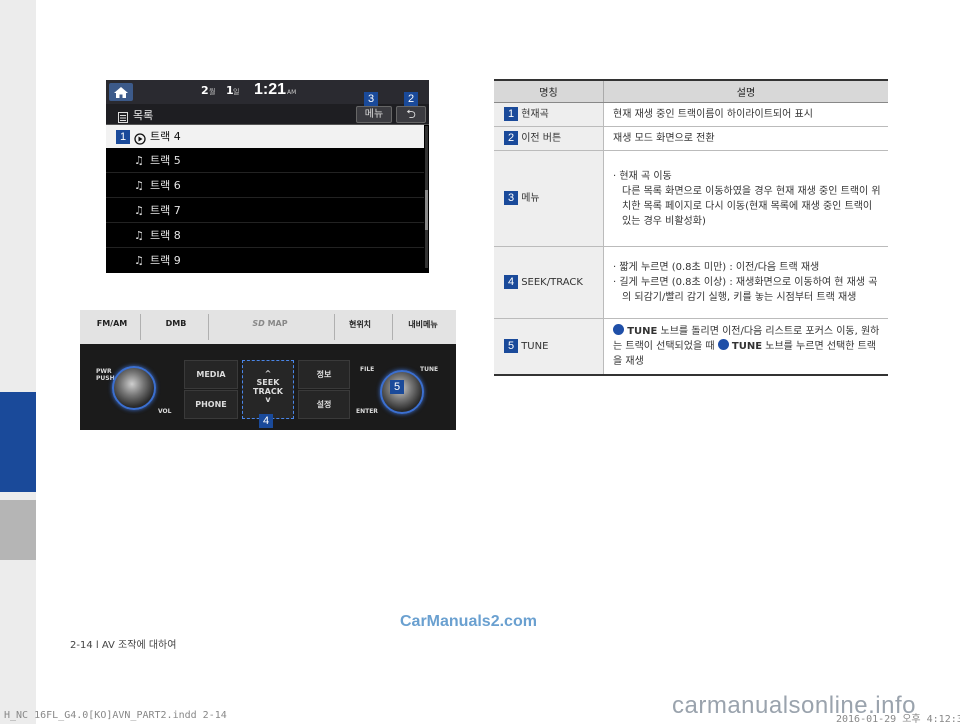  What do you see at coordinates (642, 176) in the screenshot?
I see `bullet-item: · 현재 곡 이동` at bounding box center [642, 176].